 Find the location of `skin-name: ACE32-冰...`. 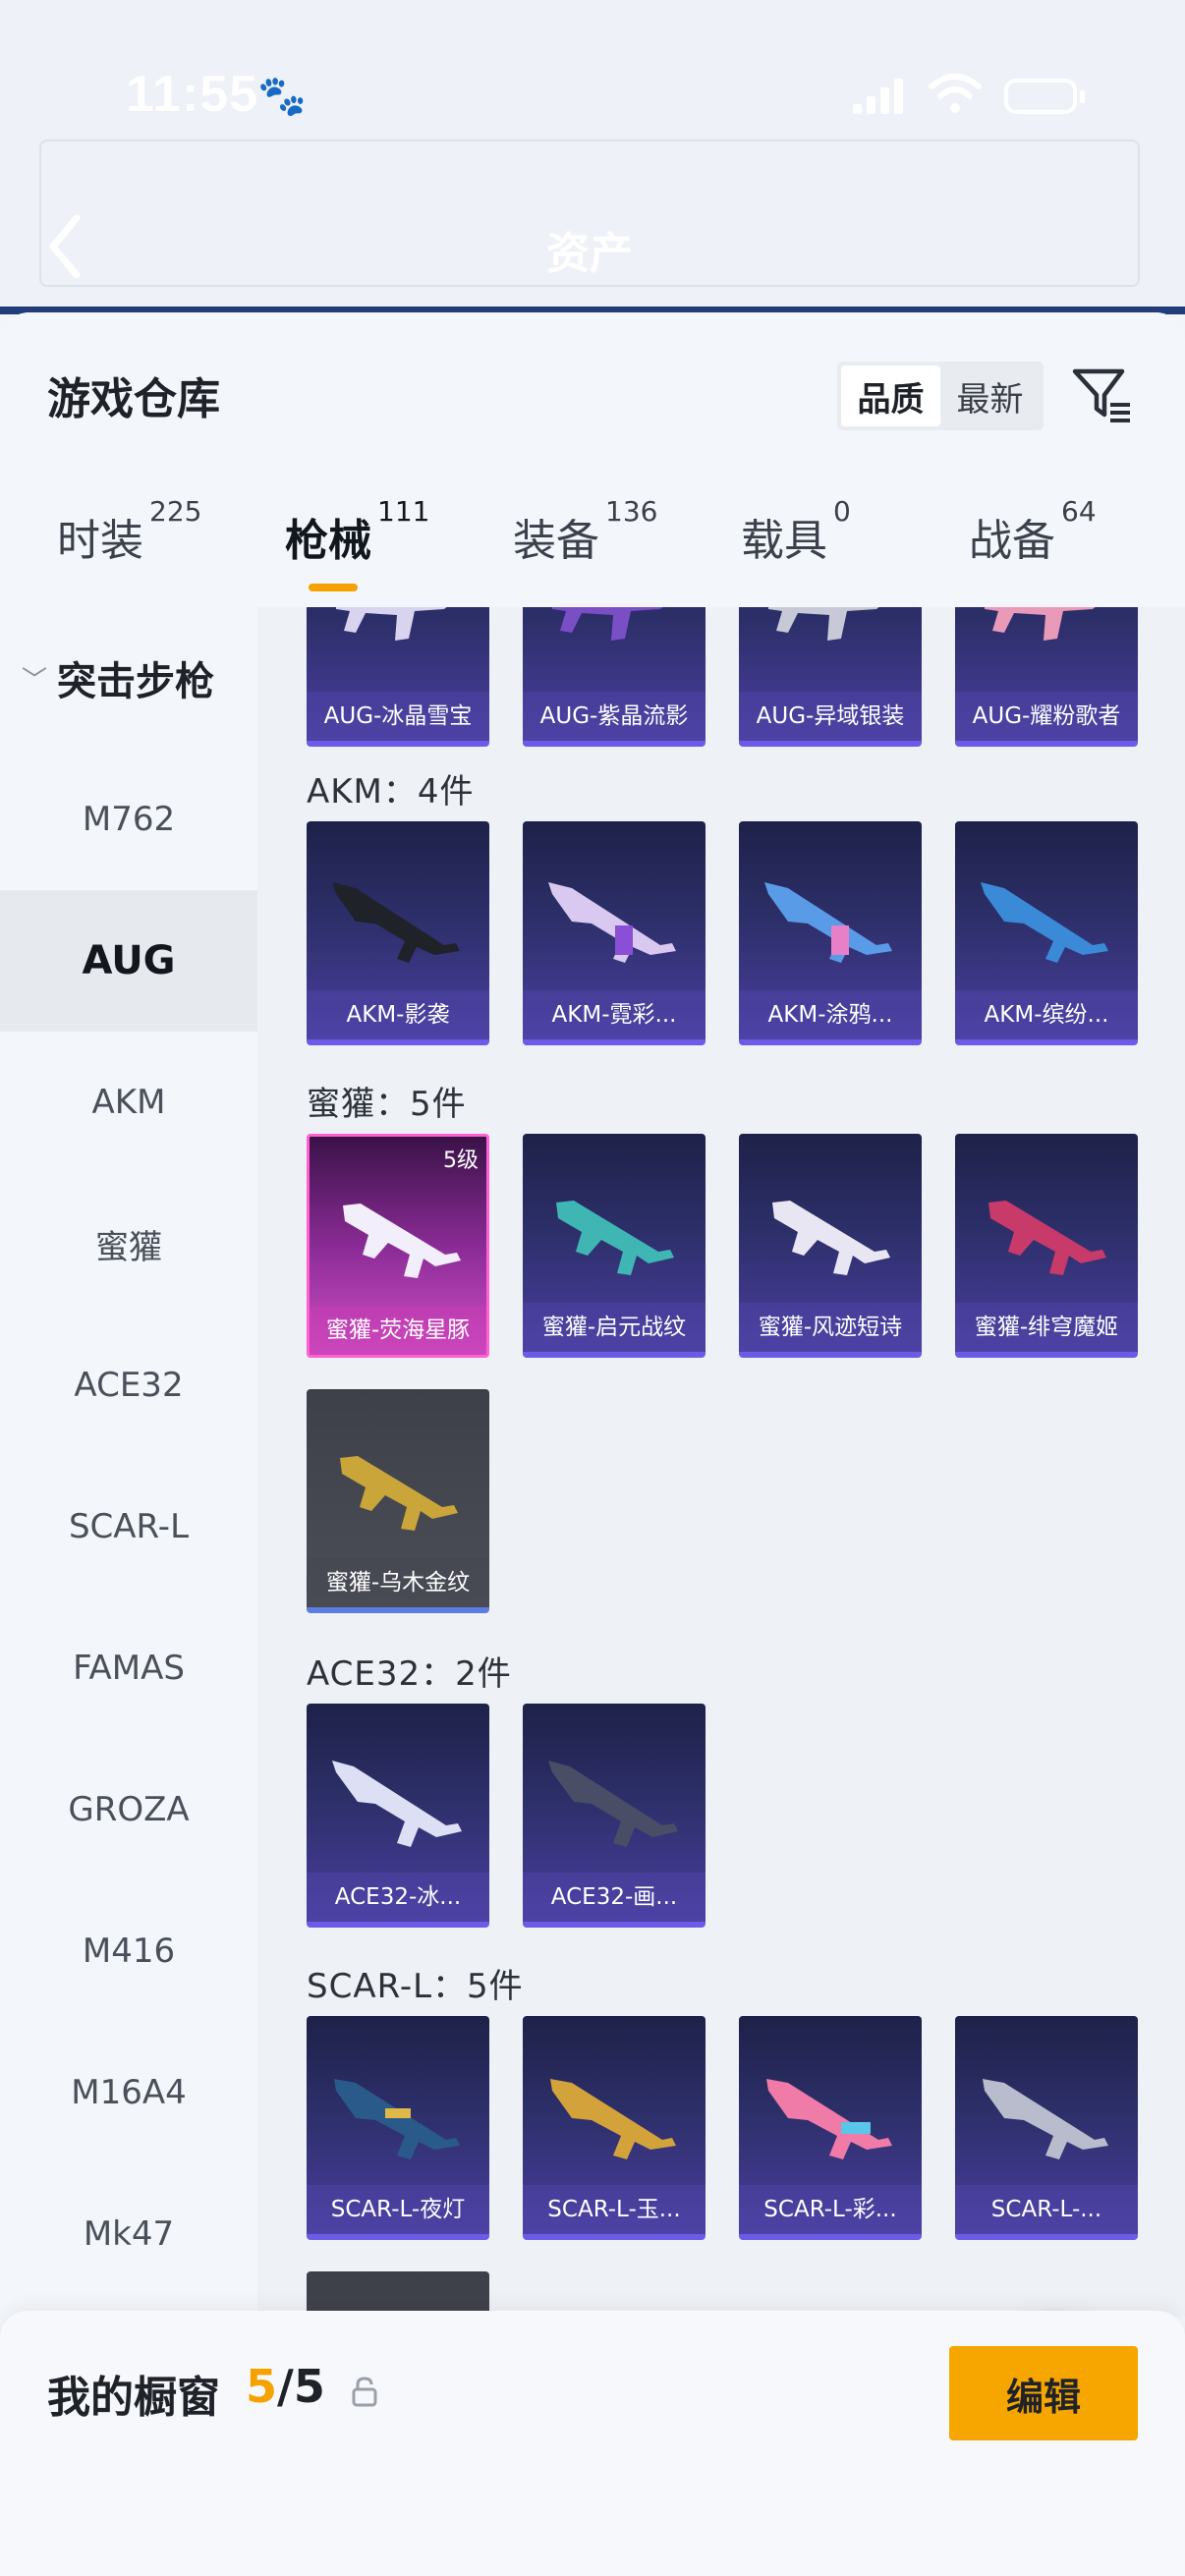

skin-name: ACE32-冰... is located at coordinates (398, 1897).